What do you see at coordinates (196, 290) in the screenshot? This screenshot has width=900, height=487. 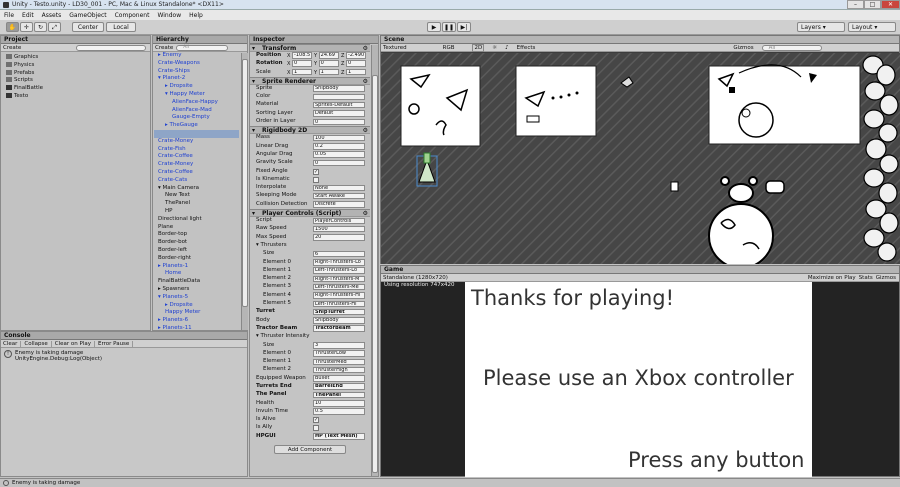 I see `hierarchy-item: ▸ Spawners` at bounding box center [196, 290].